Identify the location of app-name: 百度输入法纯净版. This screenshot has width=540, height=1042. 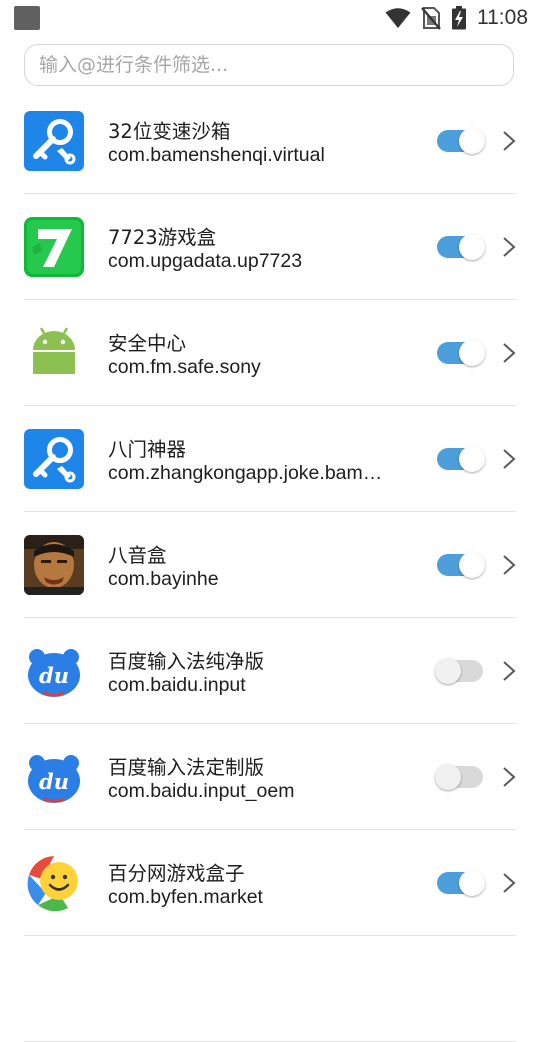
(186, 661).